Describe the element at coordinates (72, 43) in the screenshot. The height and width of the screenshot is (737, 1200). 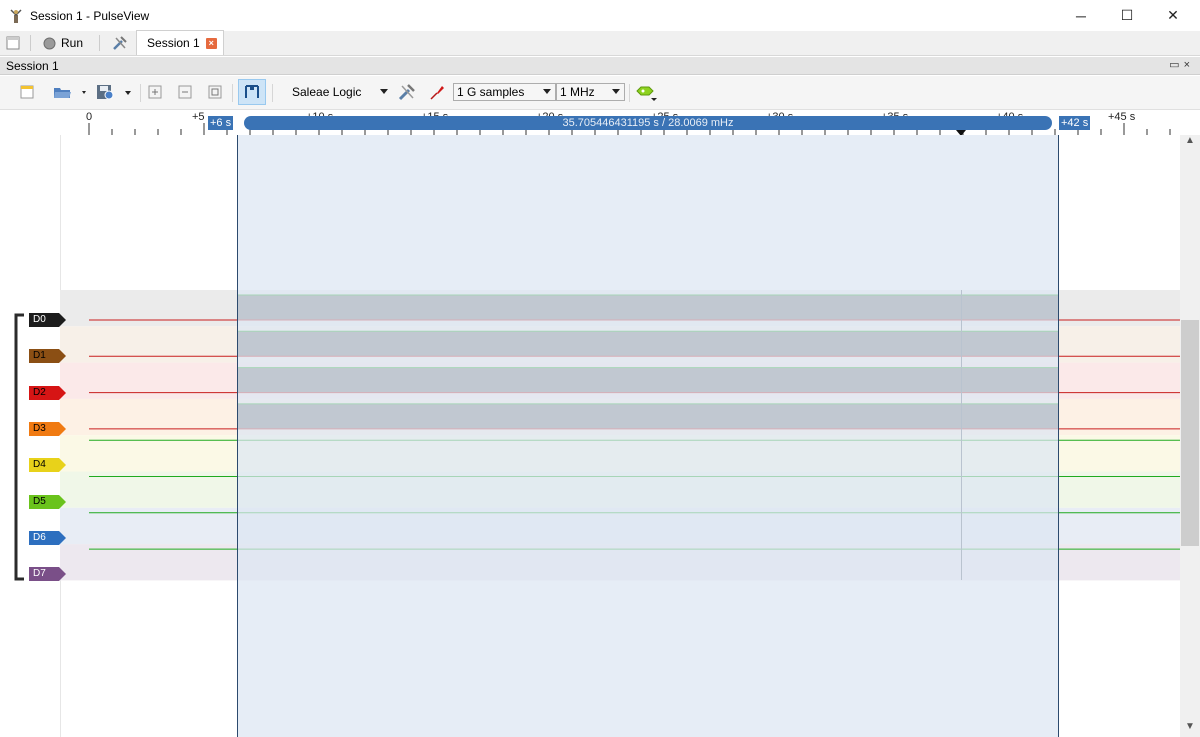
I see `run-label: Run` at that location.